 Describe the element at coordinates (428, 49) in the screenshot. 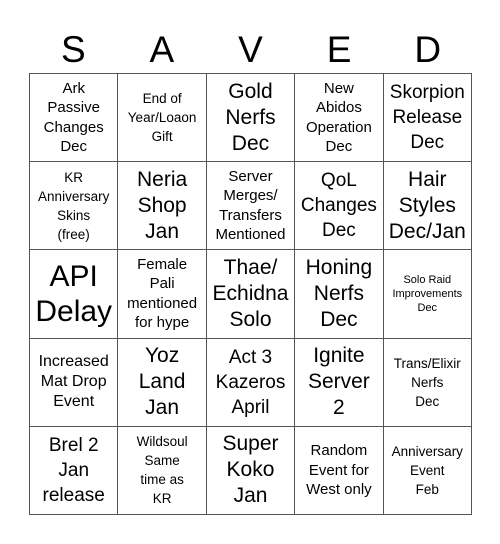

I see `header-letter: D` at that location.